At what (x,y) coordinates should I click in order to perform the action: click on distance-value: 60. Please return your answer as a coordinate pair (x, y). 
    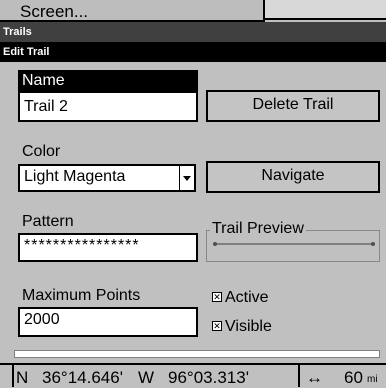
    Looking at the image, I should click on (353, 377).